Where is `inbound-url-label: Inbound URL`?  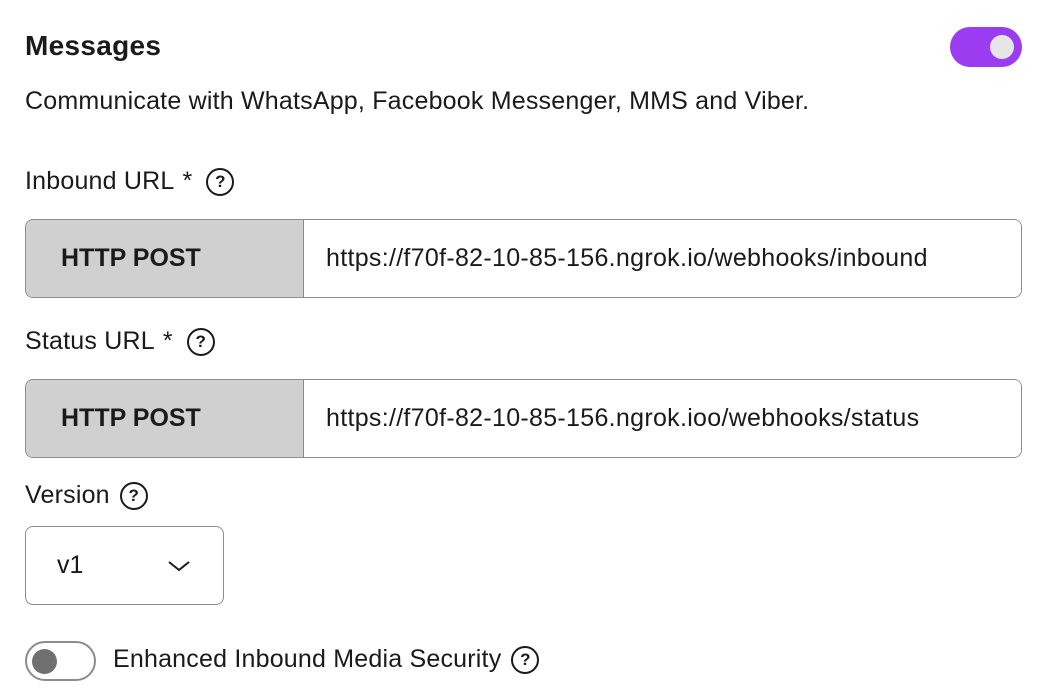 inbound-url-label: Inbound URL is located at coordinates (100, 181).